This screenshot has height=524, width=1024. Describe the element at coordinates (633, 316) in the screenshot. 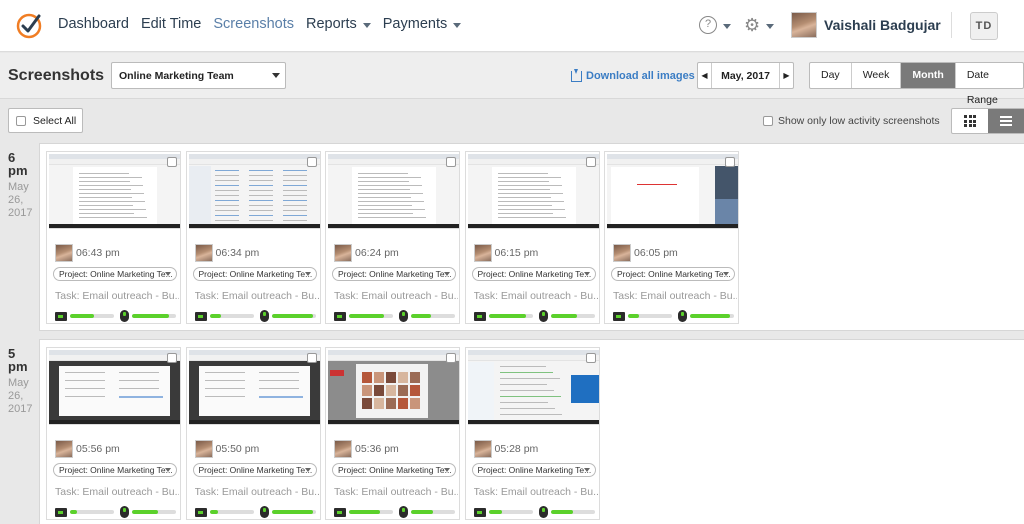

I see `keyboard-activity-fill` at that location.